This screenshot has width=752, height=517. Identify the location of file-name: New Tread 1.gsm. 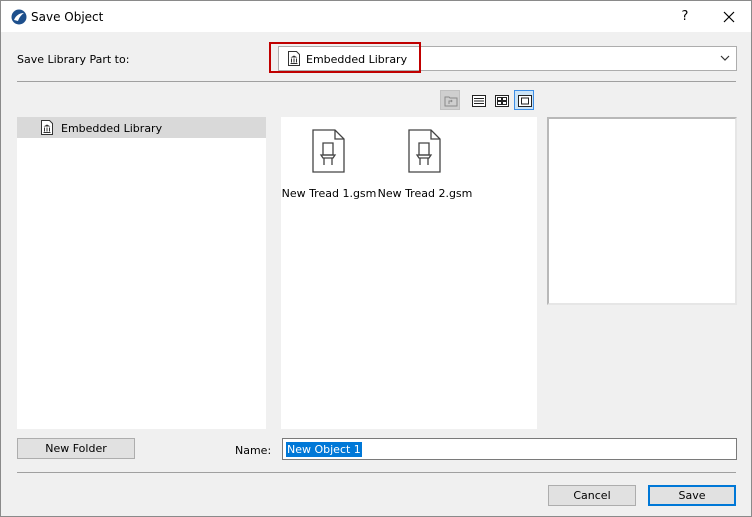
(329, 193).